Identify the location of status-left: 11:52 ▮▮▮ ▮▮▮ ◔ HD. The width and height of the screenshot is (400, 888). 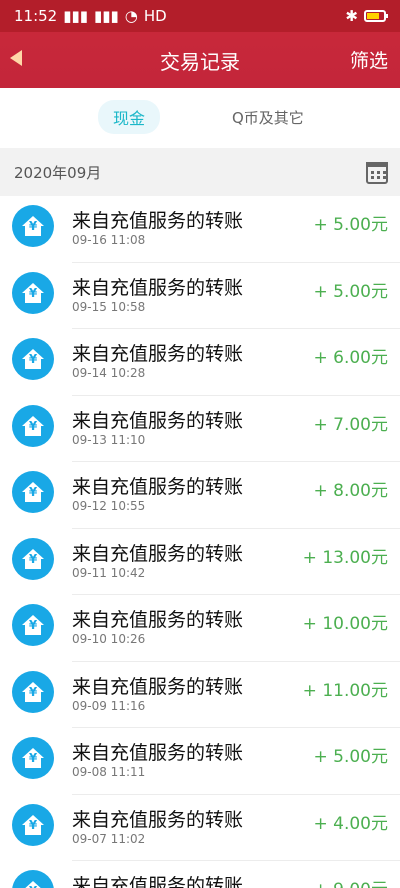
(90, 16).